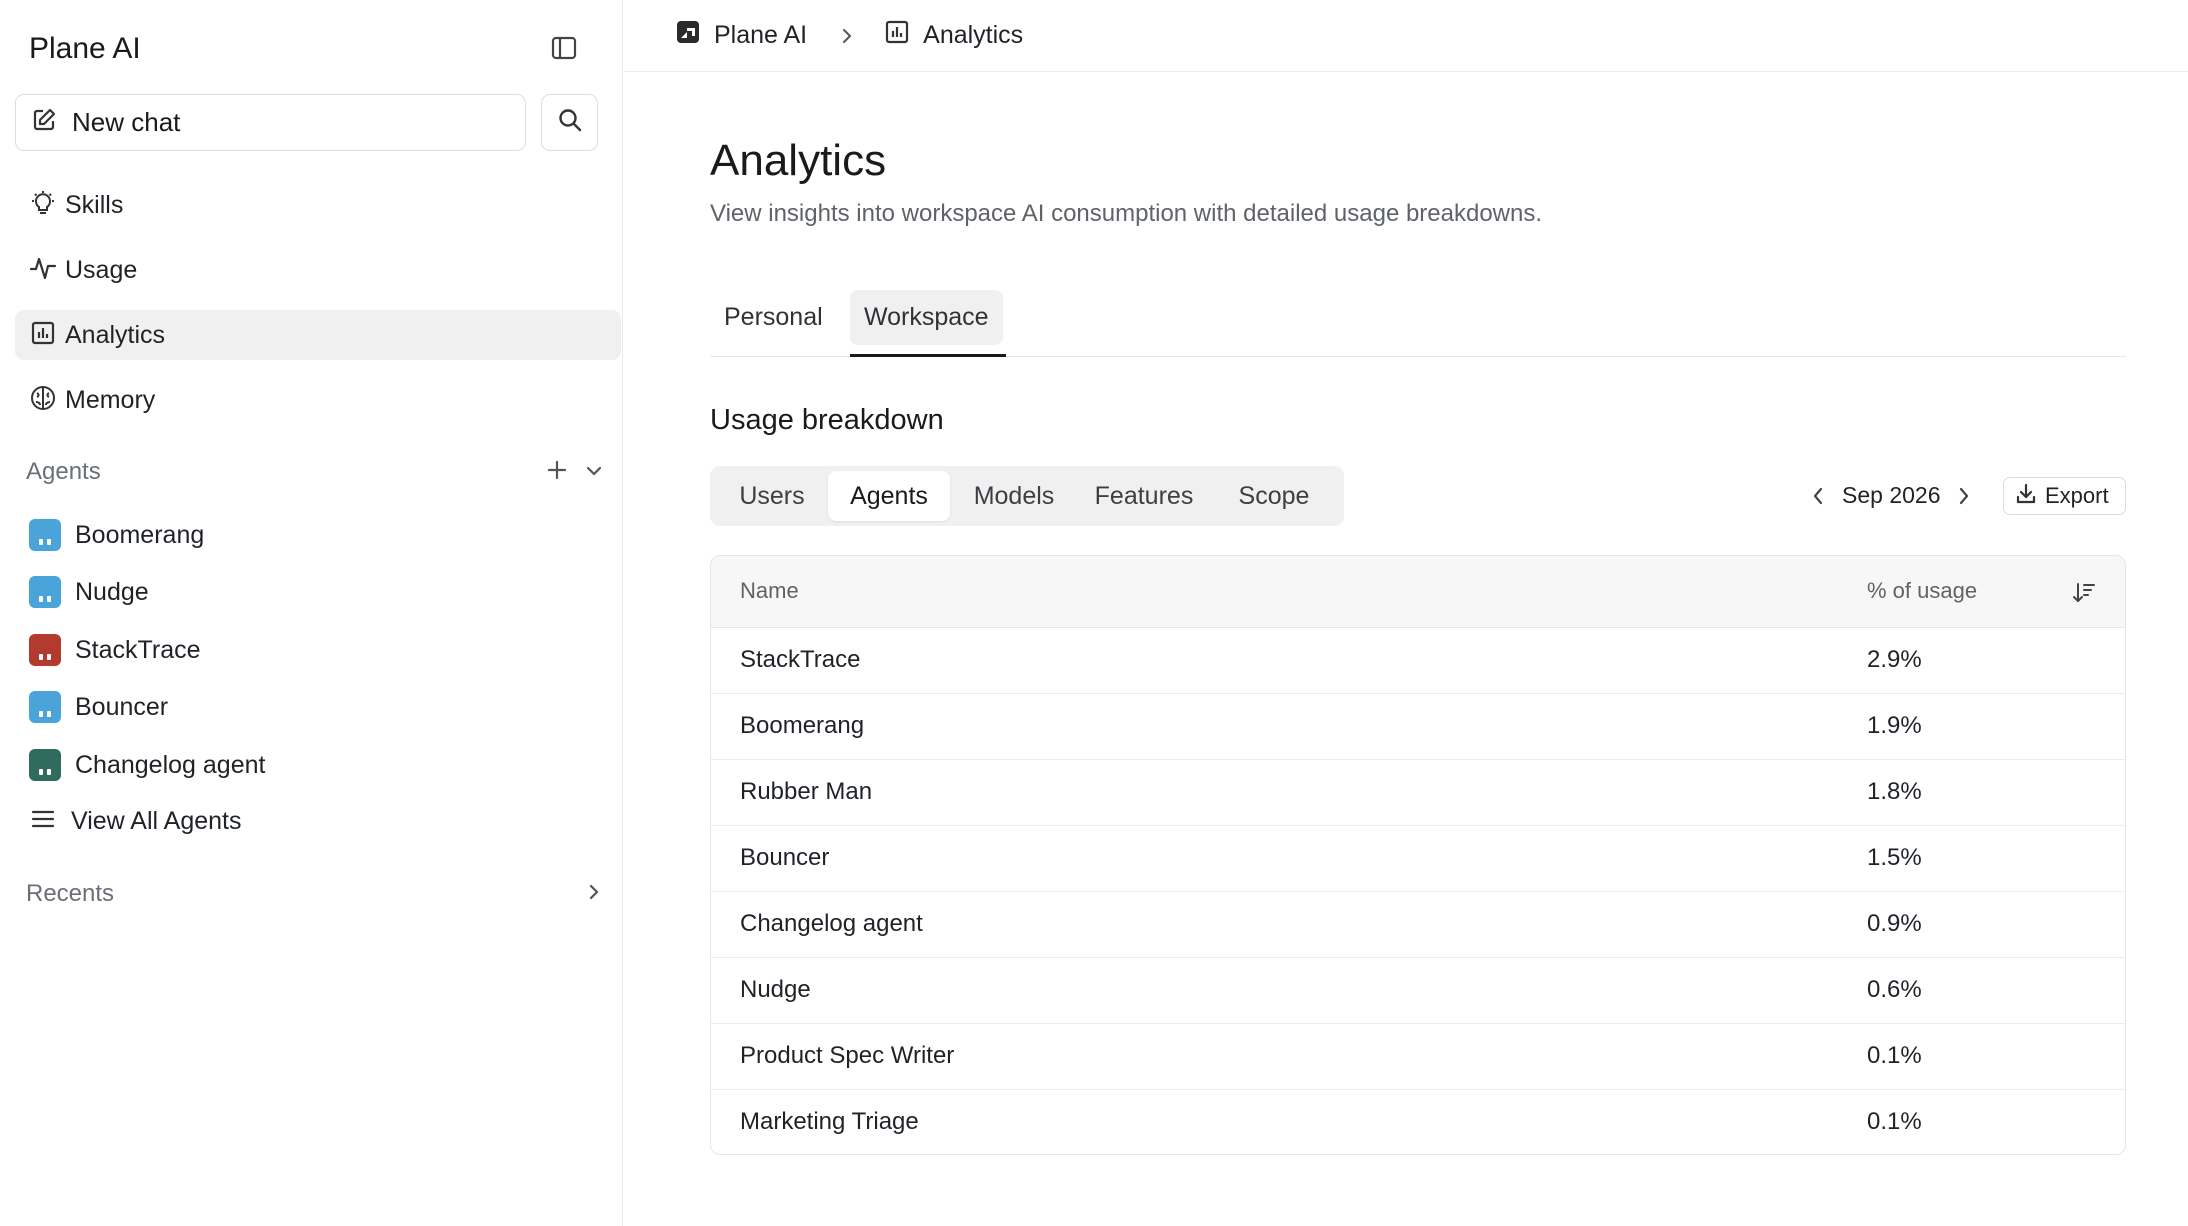  What do you see at coordinates (1418, 991) in the screenshot?
I see `table-row: Nudge 0.6%` at bounding box center [1418, 991].